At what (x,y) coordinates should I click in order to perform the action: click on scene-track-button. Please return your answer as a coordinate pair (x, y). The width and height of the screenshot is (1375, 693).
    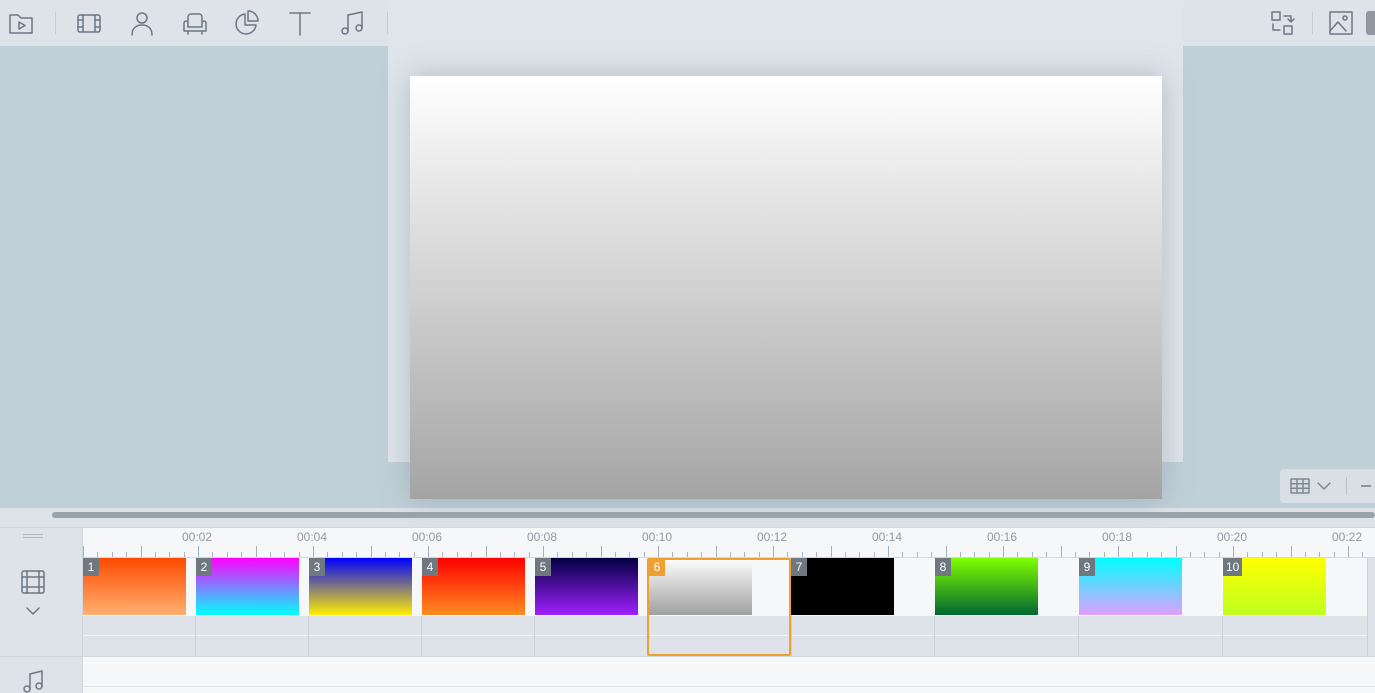
    Looking at the image, I should click on (33, 582).